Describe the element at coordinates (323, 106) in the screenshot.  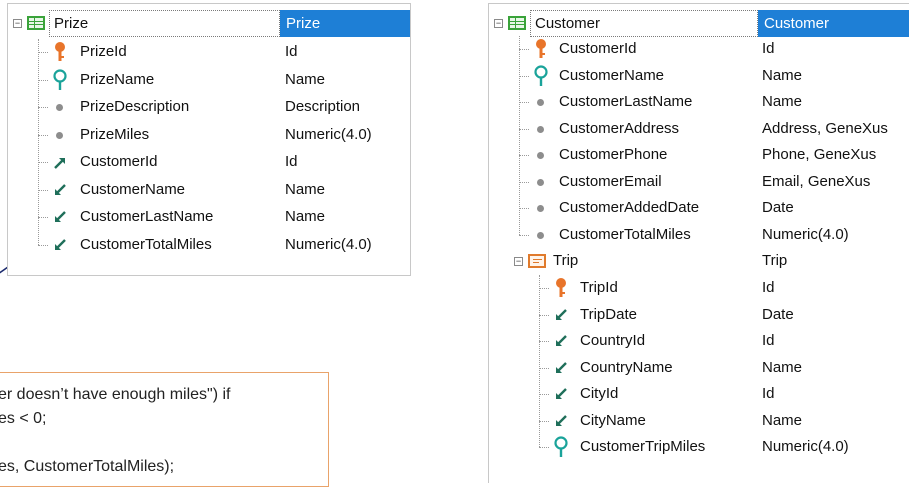
I see `attribute-type: Description` at that location.